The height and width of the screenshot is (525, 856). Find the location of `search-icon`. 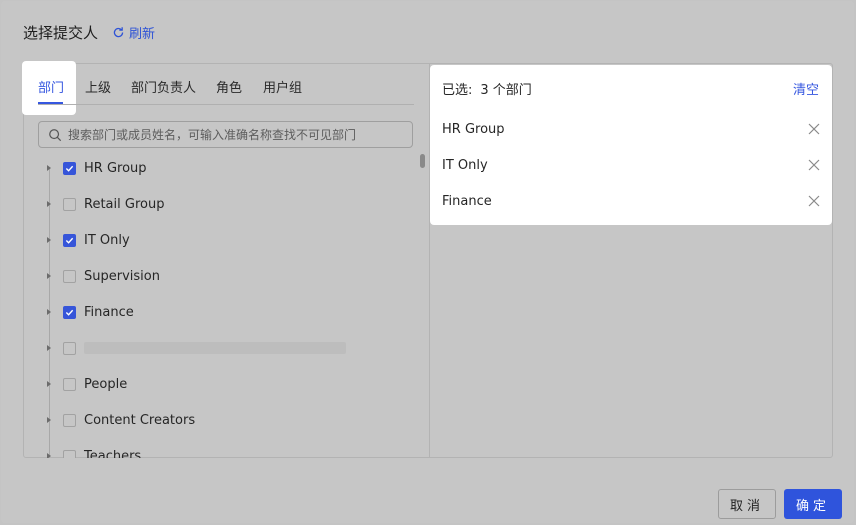

search-icon is located at coordinates (55, 134).